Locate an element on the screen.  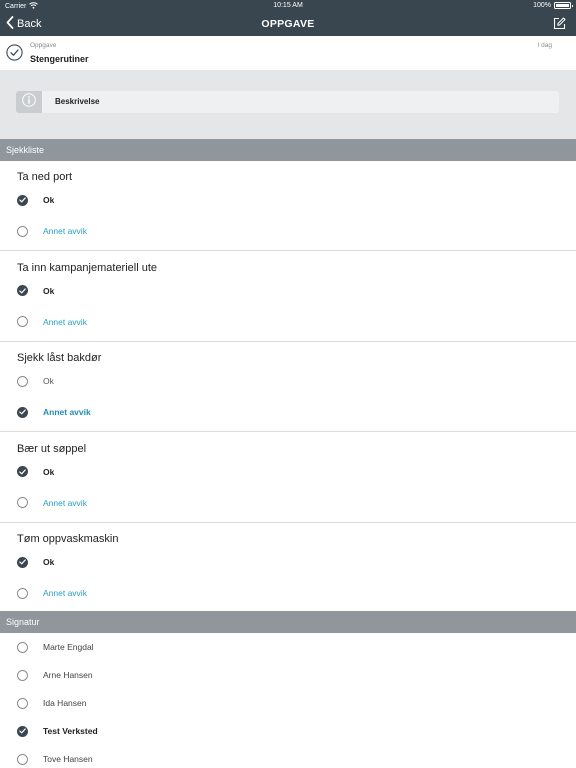
checklist-section-header: Sjekkliste is located at coordinates (288, 150).